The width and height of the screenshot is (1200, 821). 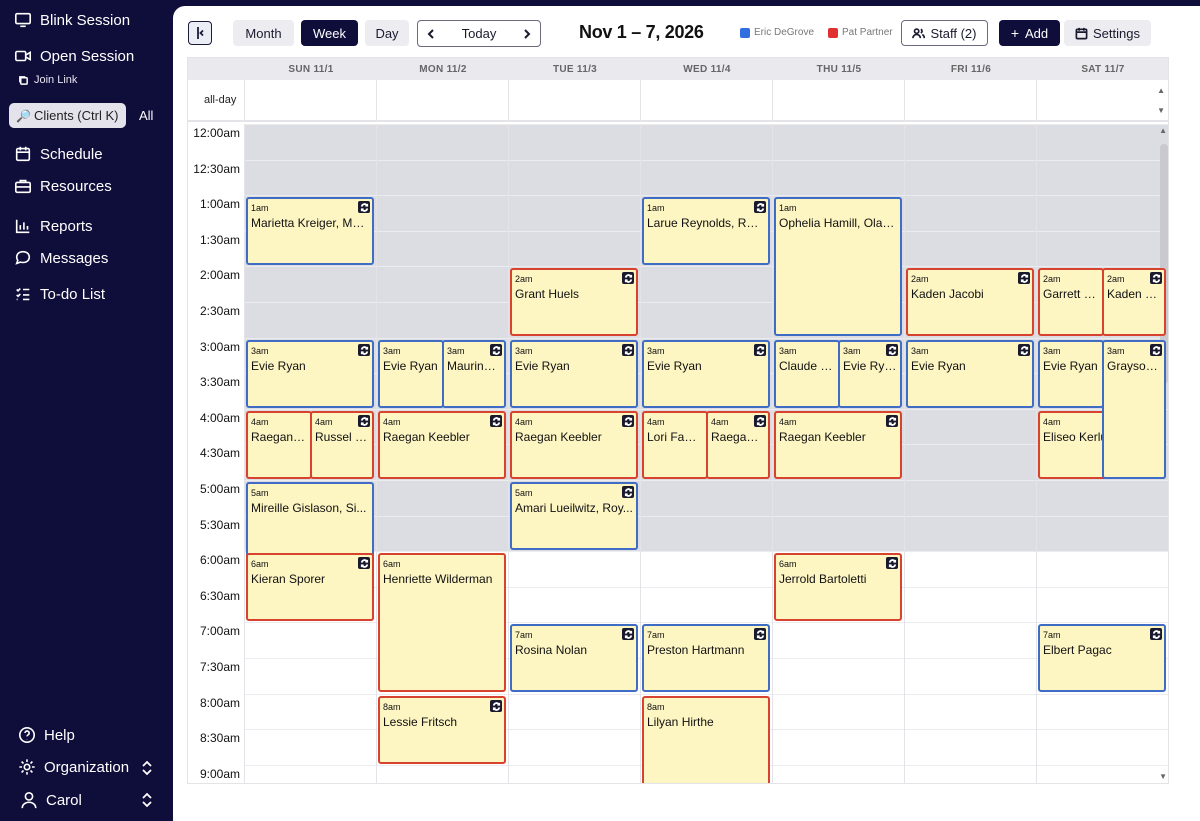 I want to click on event-client-name: Grant Huels, so click(x=547, y=294).